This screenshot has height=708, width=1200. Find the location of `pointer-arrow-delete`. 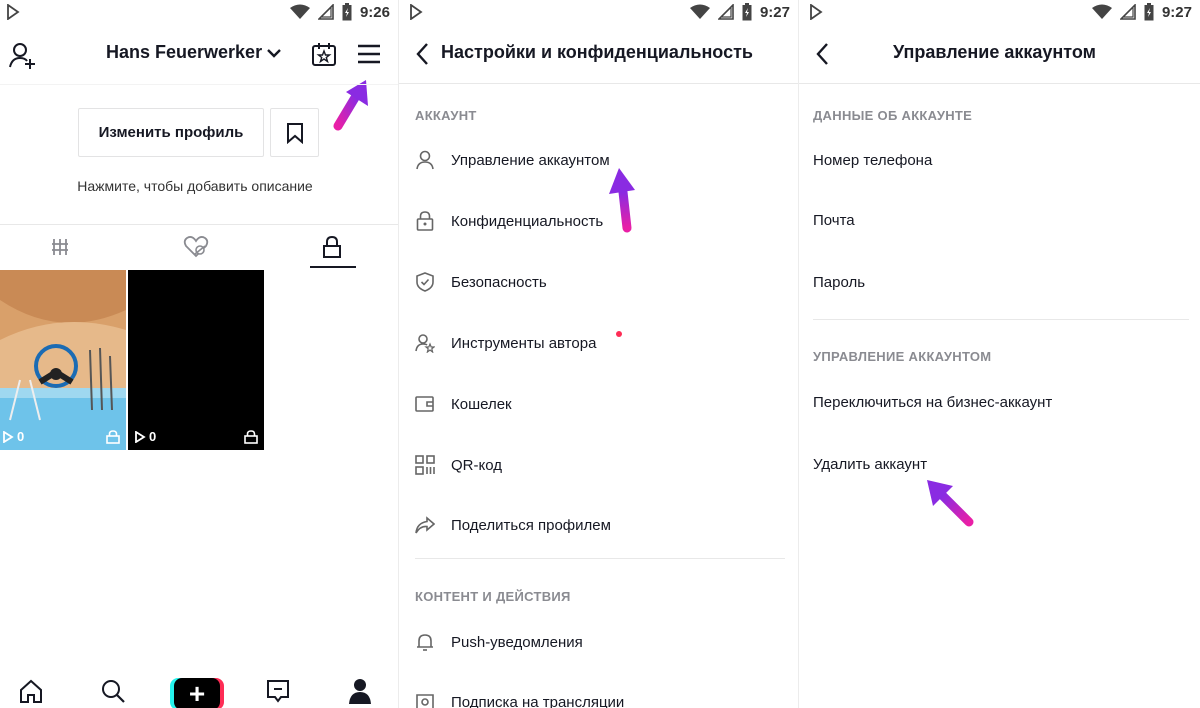

pointer-arrow-delete is located at coordinates (951, 504).